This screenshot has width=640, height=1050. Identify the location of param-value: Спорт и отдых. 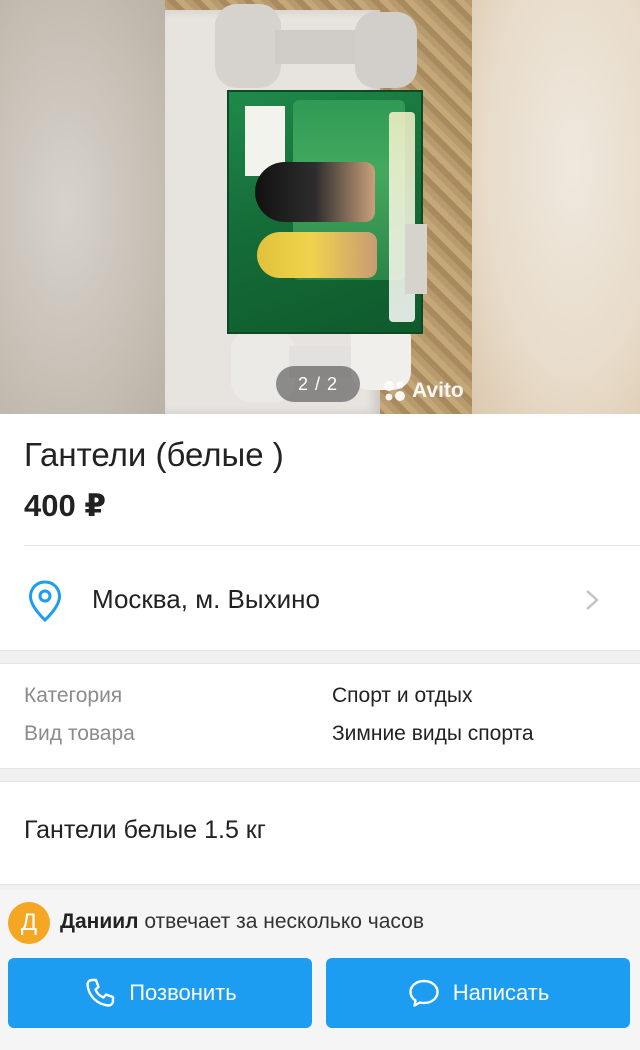
(402, 695).